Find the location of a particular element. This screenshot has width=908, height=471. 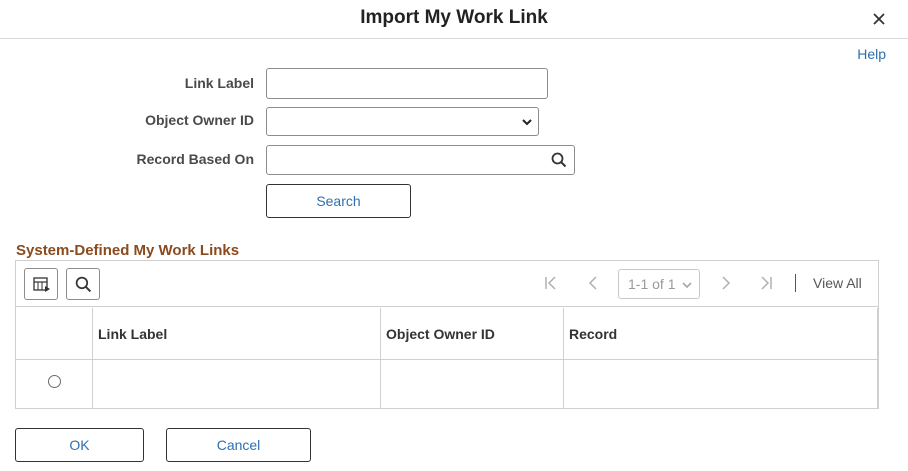

page-range-value: 1-1 of 1 is located at coordinates (652, 284).